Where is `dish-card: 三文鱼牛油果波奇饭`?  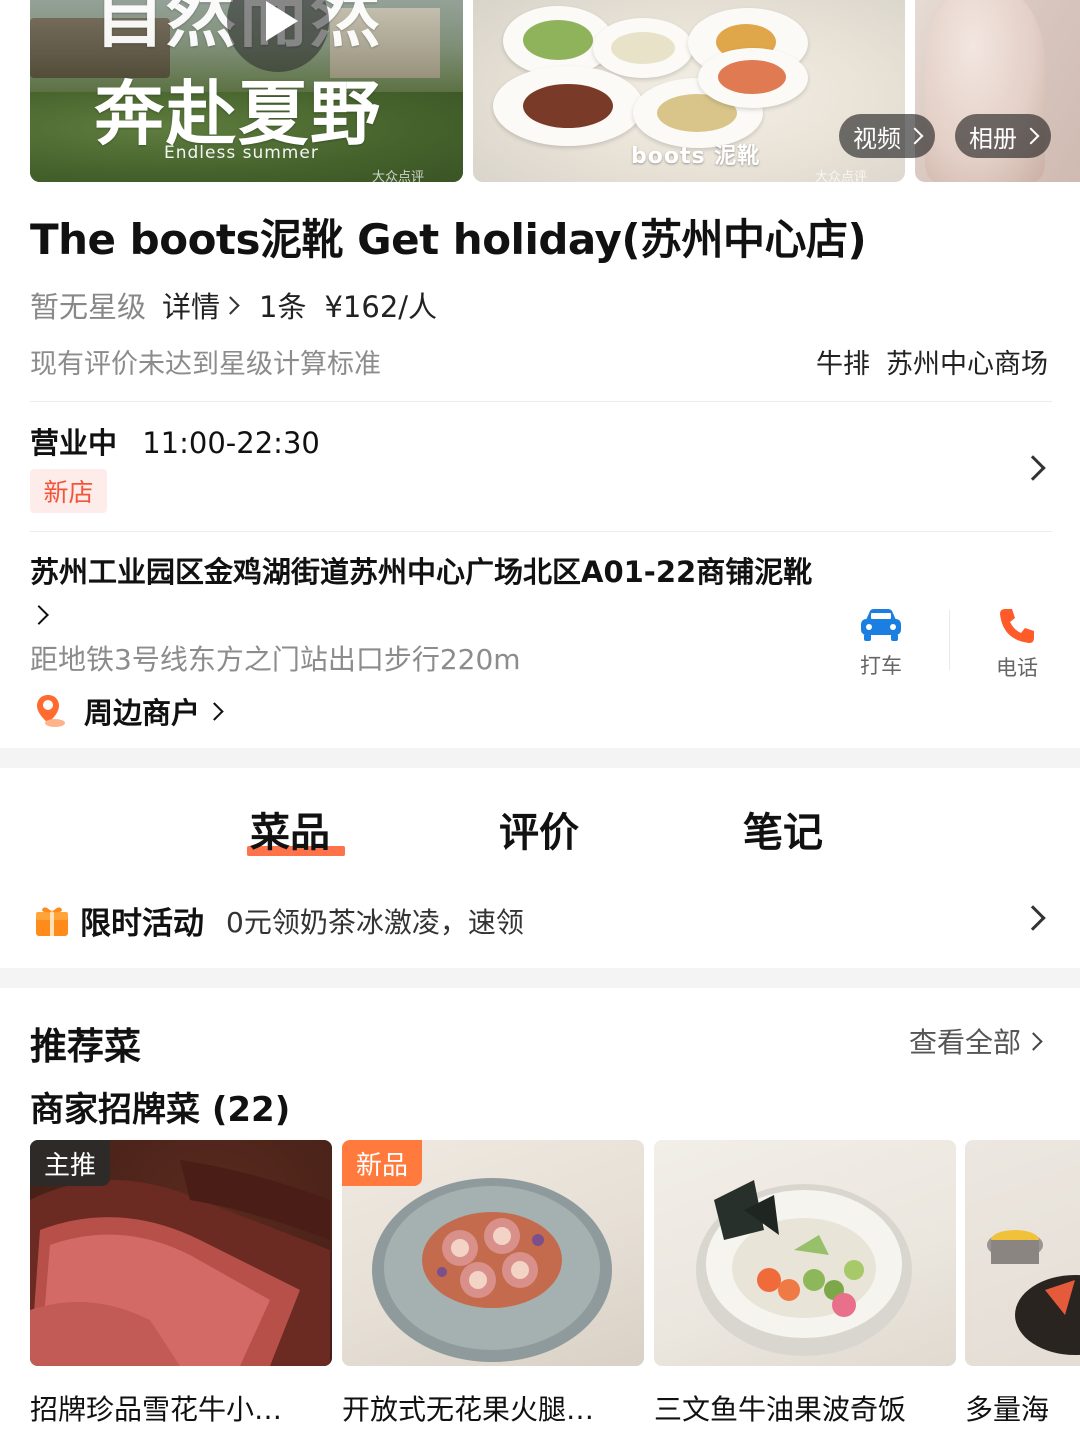
dish-card: 三文鱼牛油果波奇饭 is located at coordinates (805, 1284).